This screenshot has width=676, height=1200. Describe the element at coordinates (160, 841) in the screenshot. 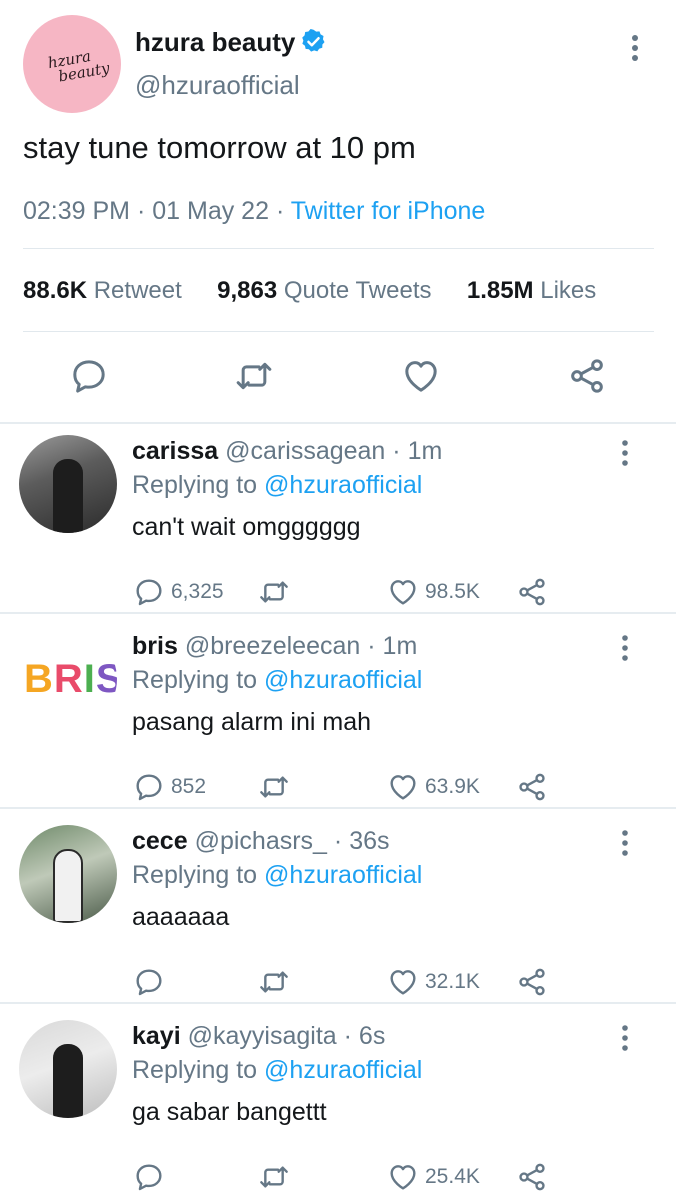

I see `reply-author-name: cece` at that location.